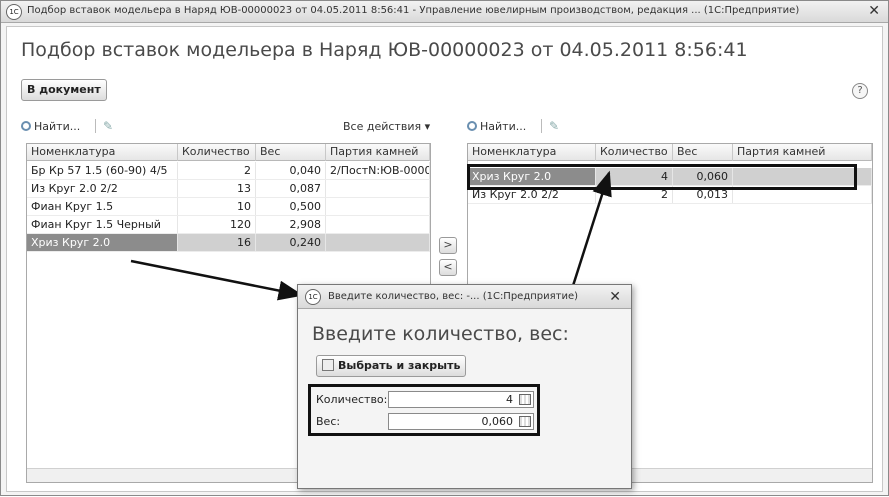 This screenshot has height=497, width=889. Describe the element at coordinates (440, 334) in the screenshot. I see `dialog-header: Введите количество, вес:` at that location.